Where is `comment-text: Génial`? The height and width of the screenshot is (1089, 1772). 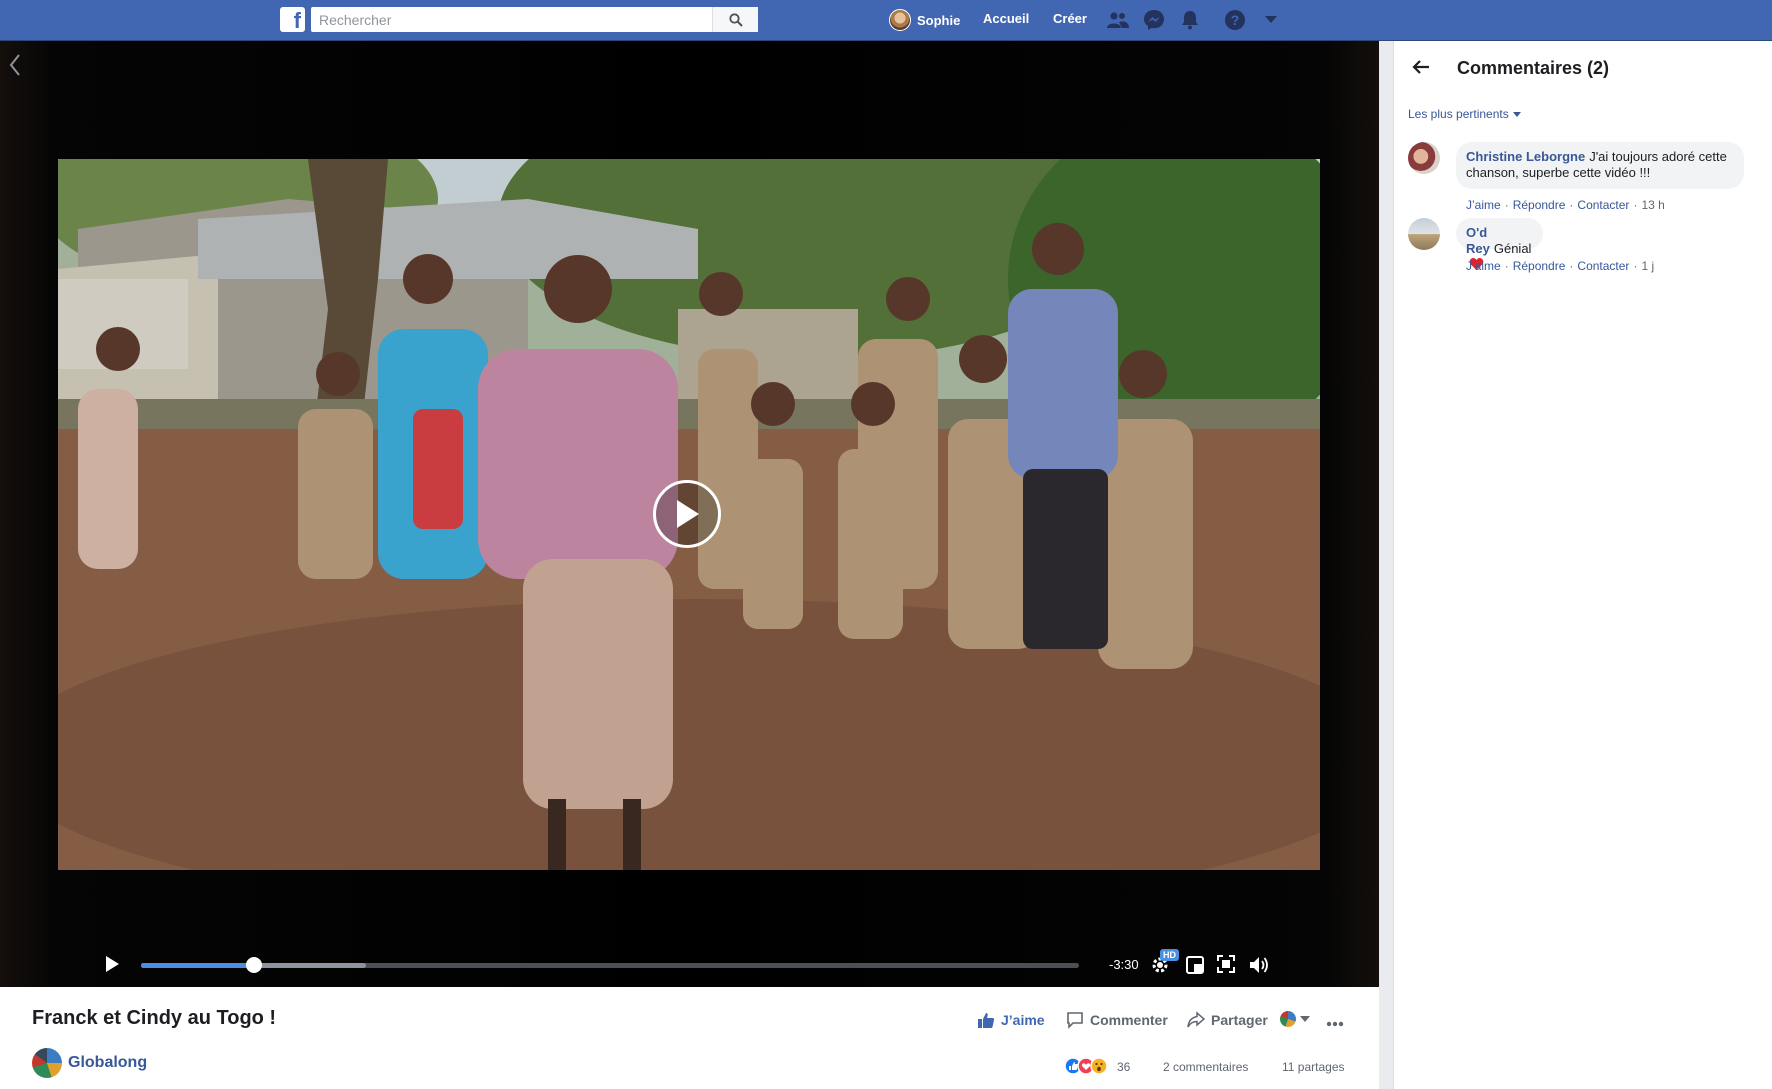
comment-text: Génial is located at coordinates (1512, 248).